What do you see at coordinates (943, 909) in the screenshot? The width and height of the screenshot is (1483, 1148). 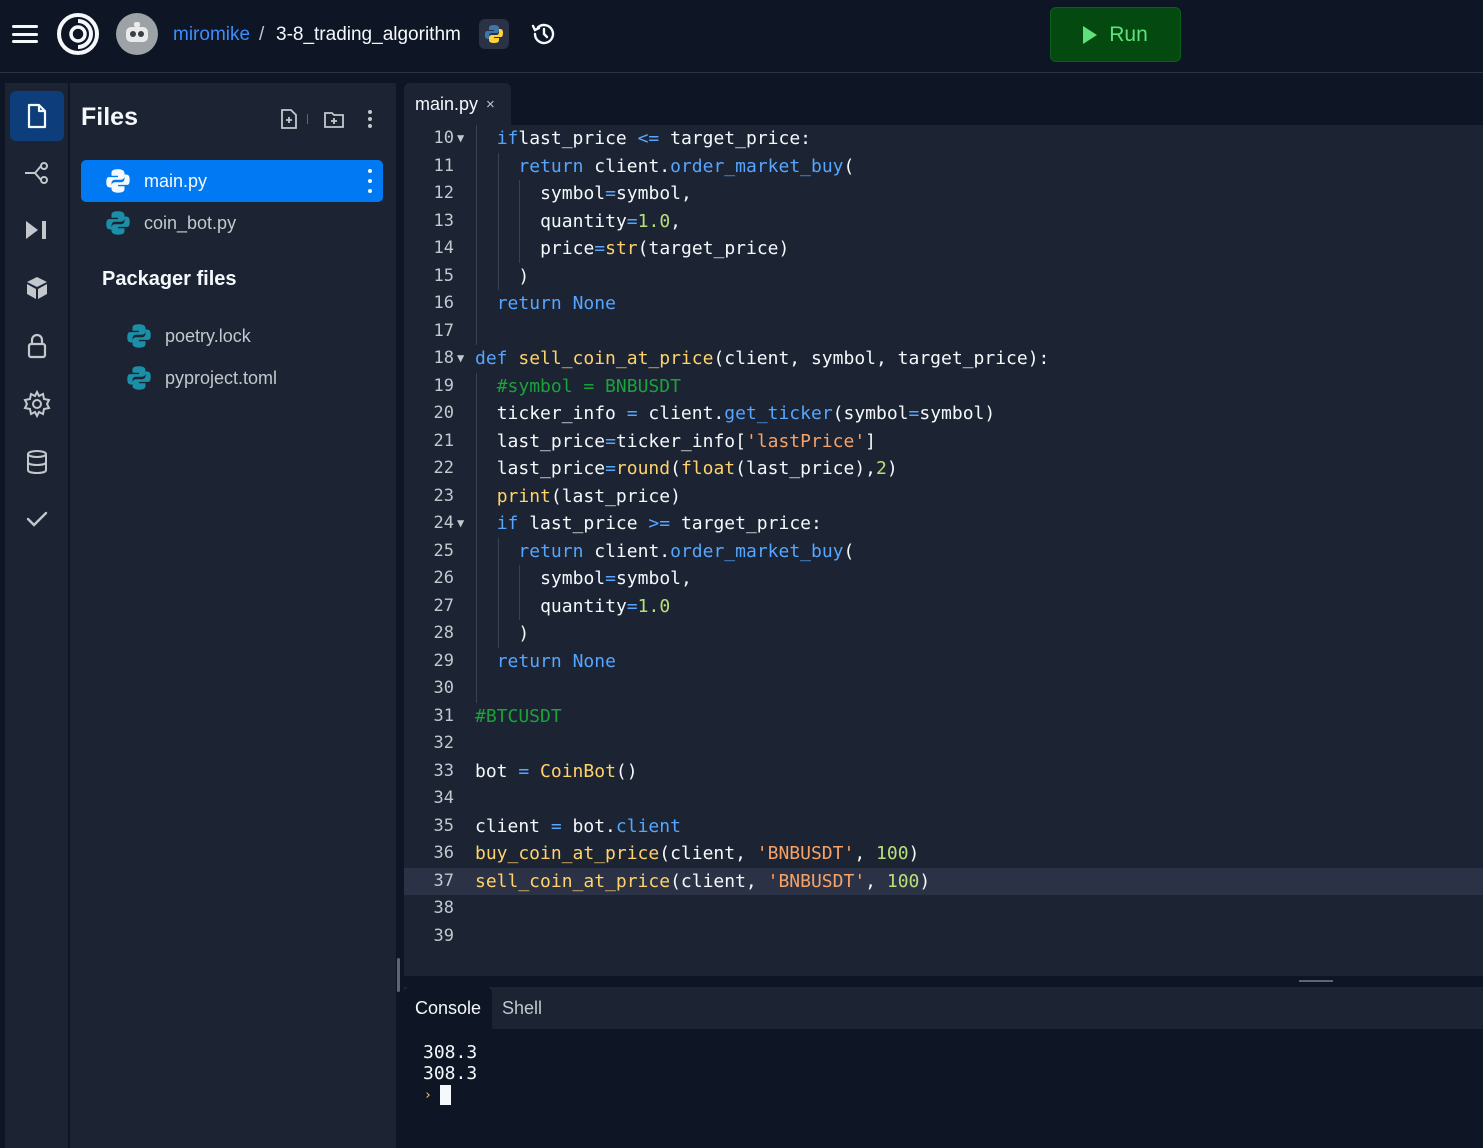 I see `code-line: 38` at bounding box center [943, 909].